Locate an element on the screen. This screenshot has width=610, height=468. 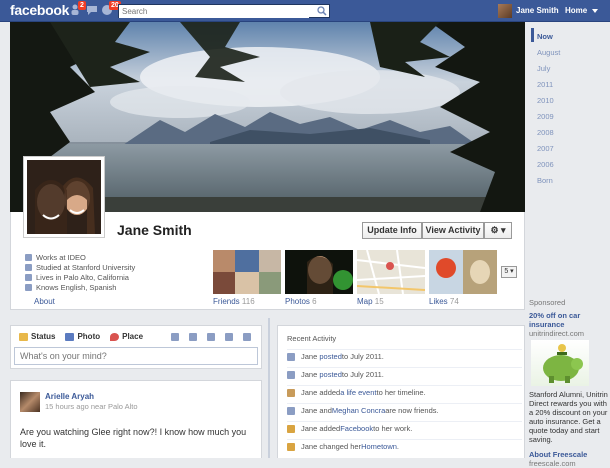
recent-activity-header: Recent Activity is located at coordinates (312, 338).